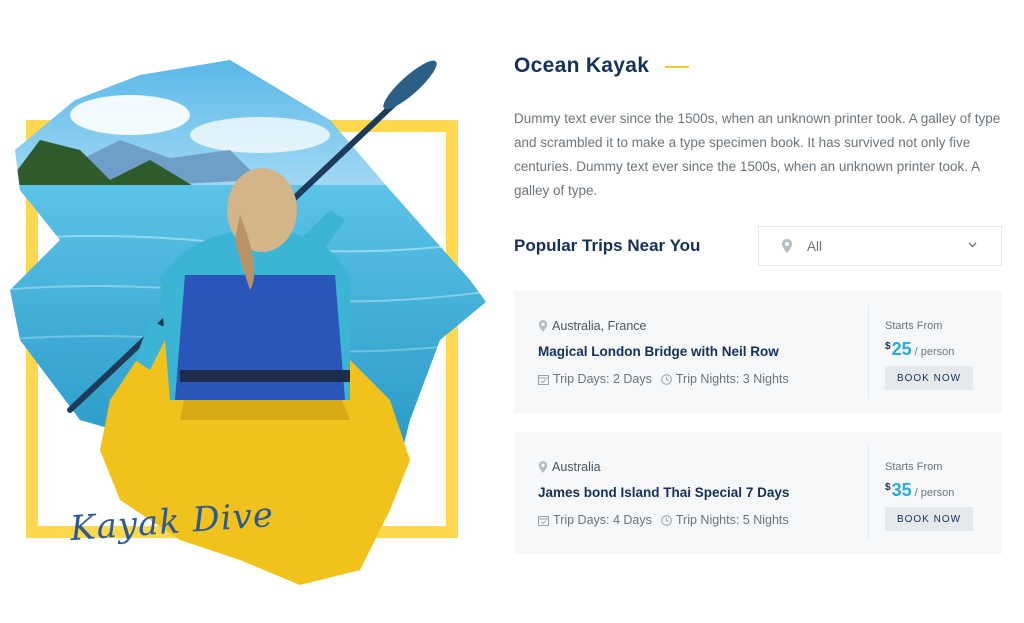  I want to click on trip-price: $ 35 / person, so click(919, 490).